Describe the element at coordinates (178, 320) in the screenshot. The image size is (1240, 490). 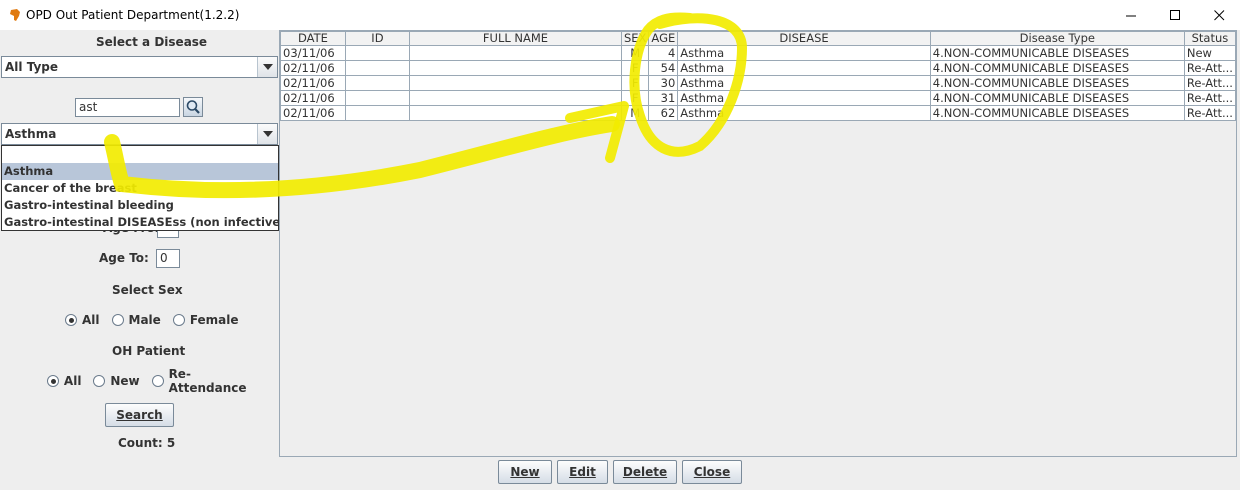
I see `sex-female-radio` at that location.